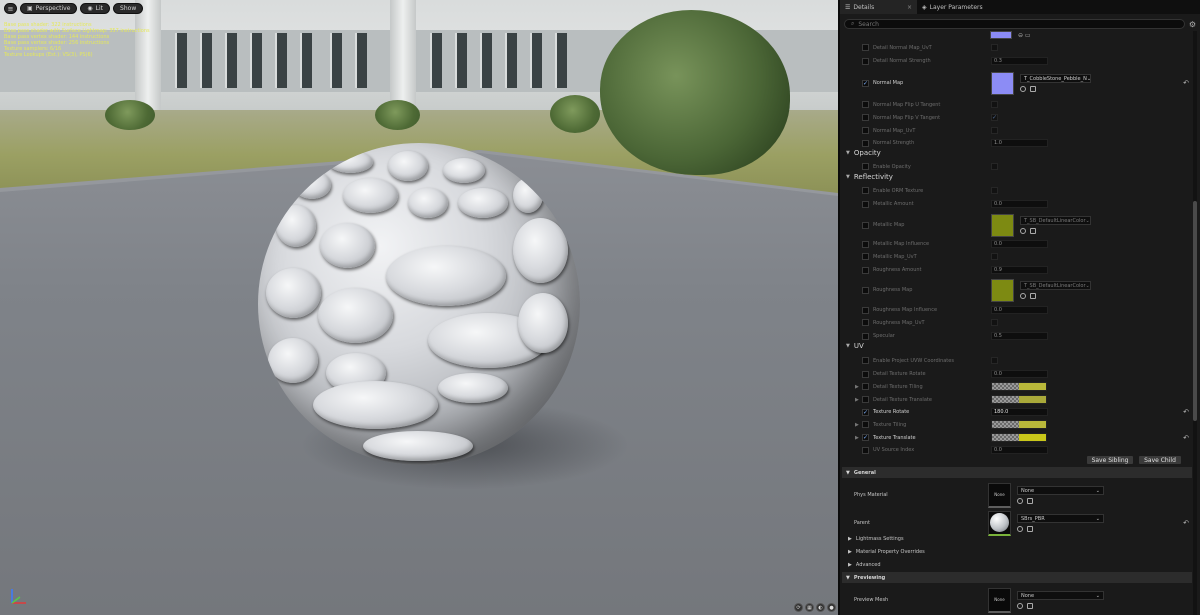  Describe the element at coordinates (1195, 323) in the screenshot. I see `details-scrollbar` at that location.